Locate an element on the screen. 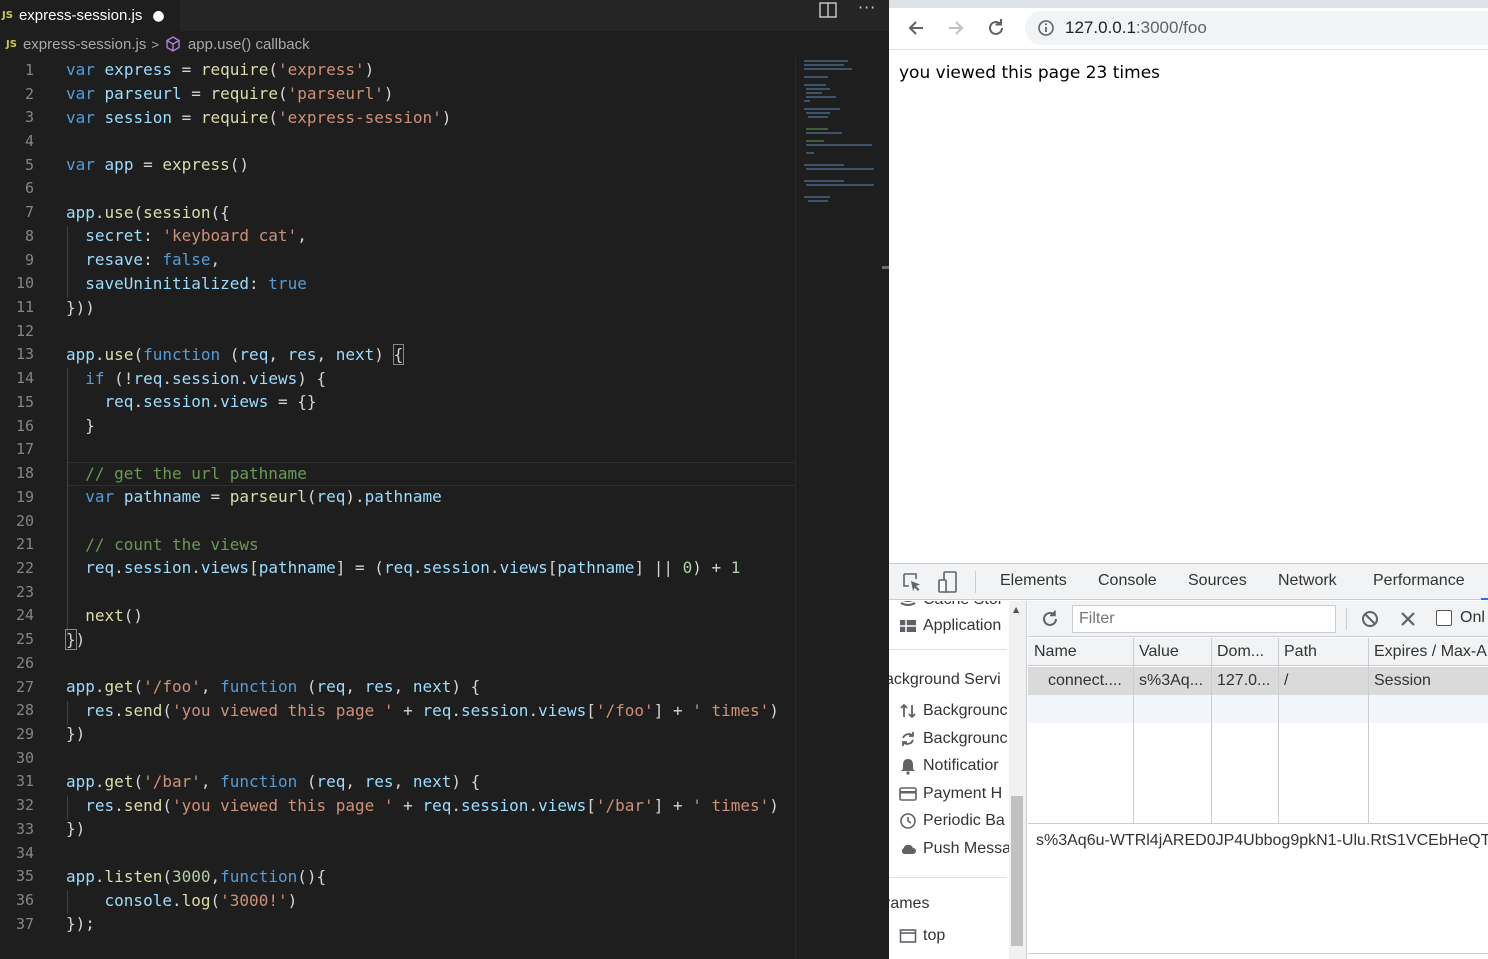 The height and width of the screenshot is (959, 1488). refresh-icon is located at coordinates (1050, 619).